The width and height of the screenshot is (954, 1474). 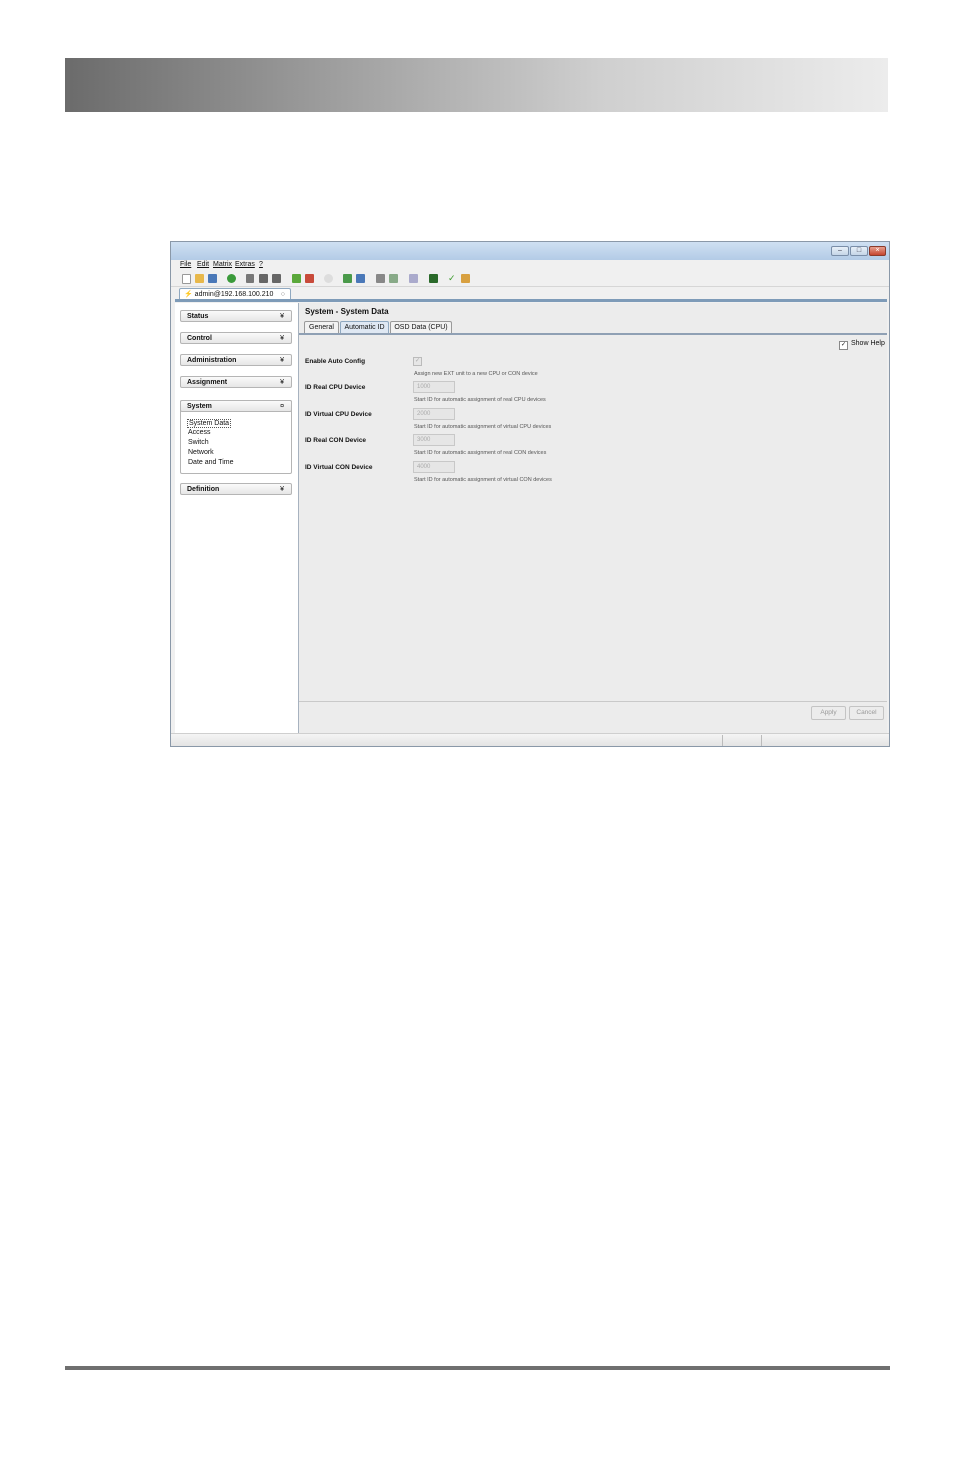 What do you see at coordinates (236, 406) in the screenshot?
I see `nav-section-system: System ¤` at bounding box center [236, 406].